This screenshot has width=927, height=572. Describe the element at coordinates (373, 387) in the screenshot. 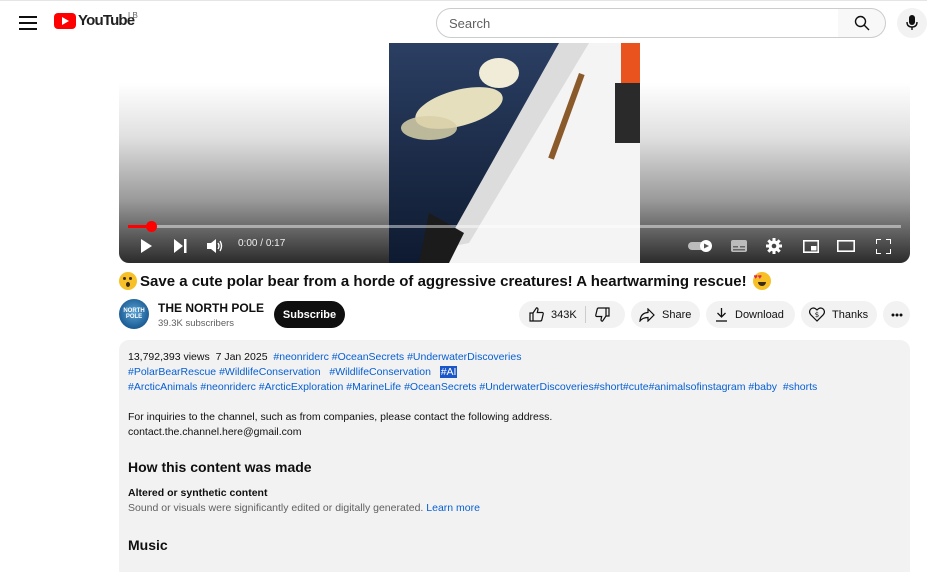

I see `hashtag-link: #MarineLife` at that location.